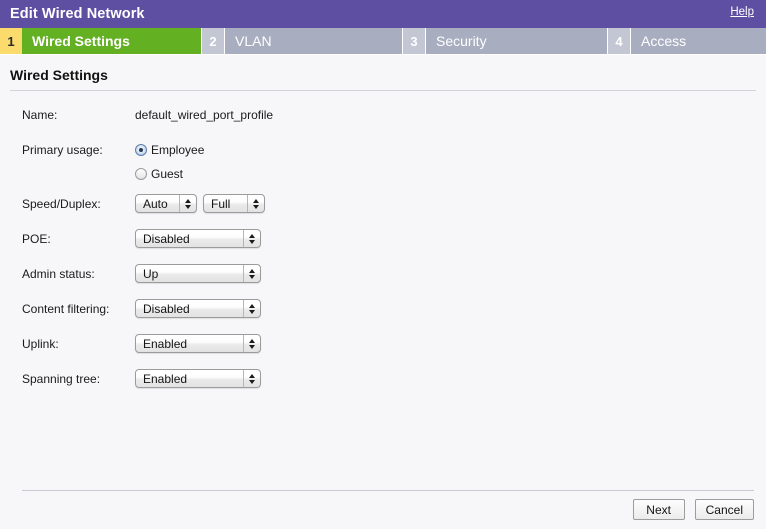 The width and height of the screenshot is (766, 529). What do you see at coordinates (58, 274) in the screenshot?
I see `admin-status-label: Admin status:` at bounding box center [58, 274].